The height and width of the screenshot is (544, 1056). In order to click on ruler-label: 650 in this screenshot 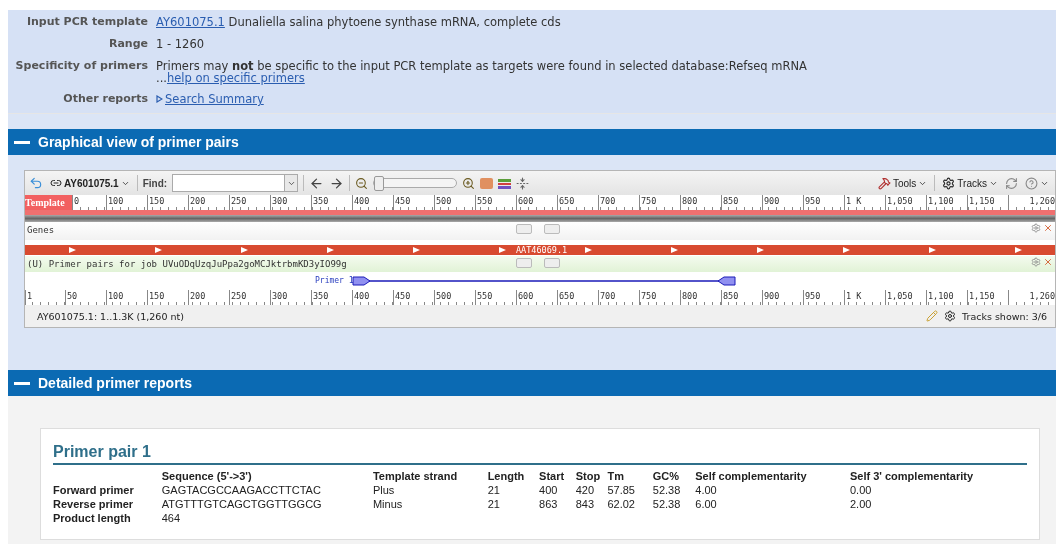, I will do `click(577, 297)`.